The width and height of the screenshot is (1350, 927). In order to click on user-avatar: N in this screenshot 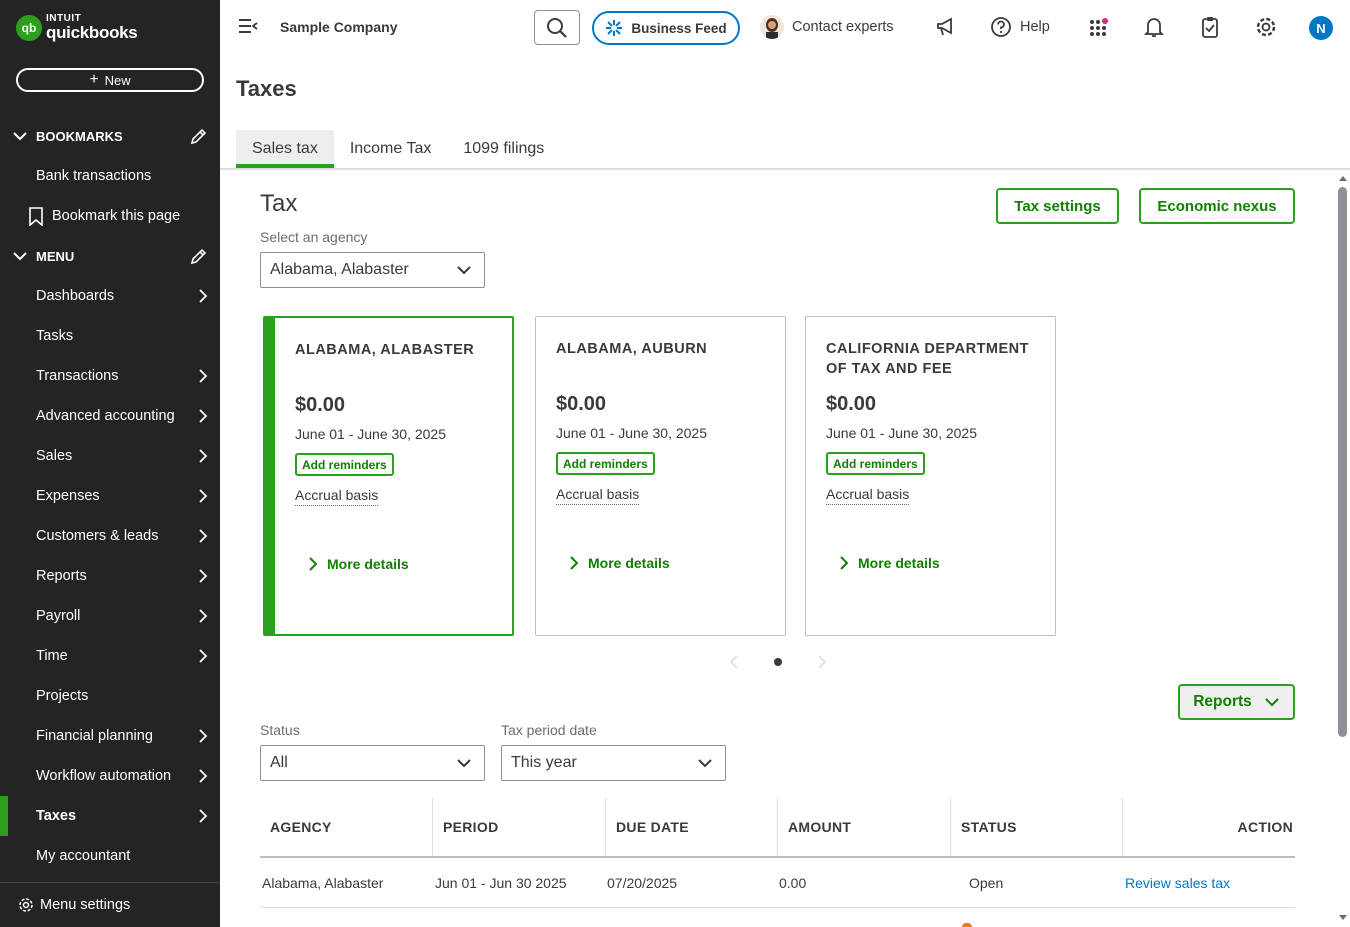, I will do `click(1321, 28)`.